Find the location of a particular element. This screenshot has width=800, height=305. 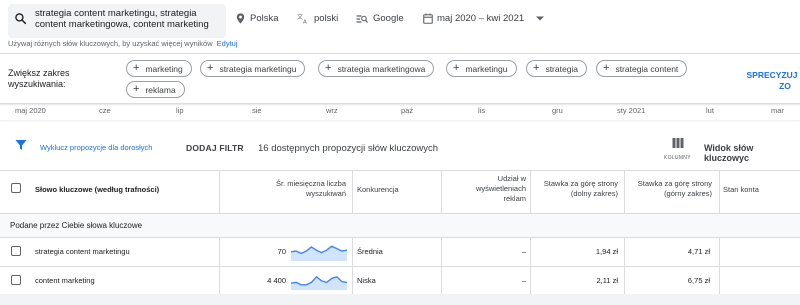

chip-marketing: + marketing is located at coordinates (159, 68).